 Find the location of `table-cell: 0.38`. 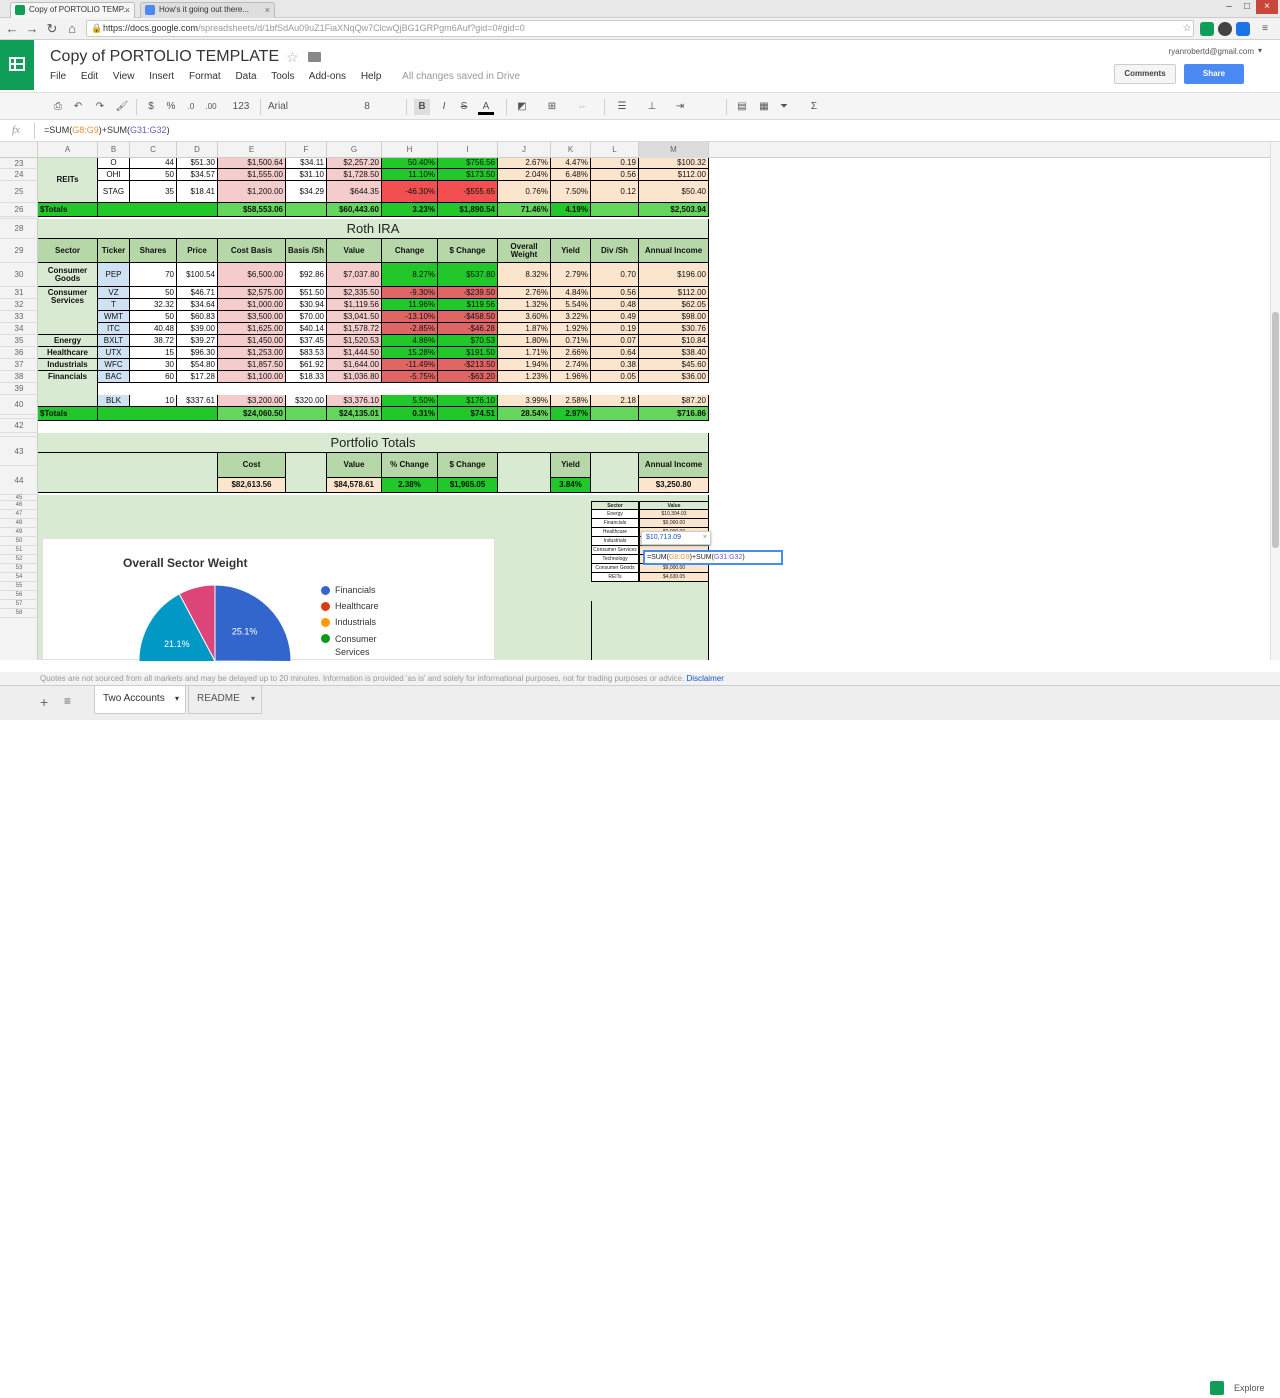

table-cell: 0.38 is located at coordinates (615, 365).